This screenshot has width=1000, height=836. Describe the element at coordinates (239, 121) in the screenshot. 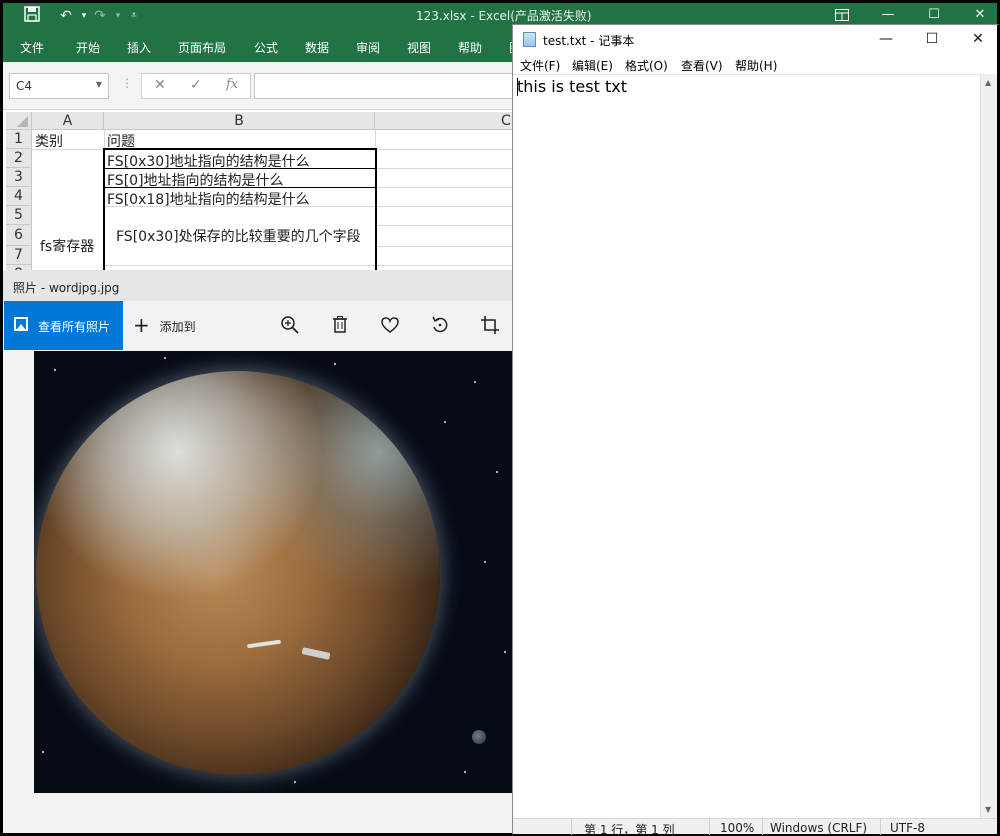

I see `column-header-b: B` at that location.